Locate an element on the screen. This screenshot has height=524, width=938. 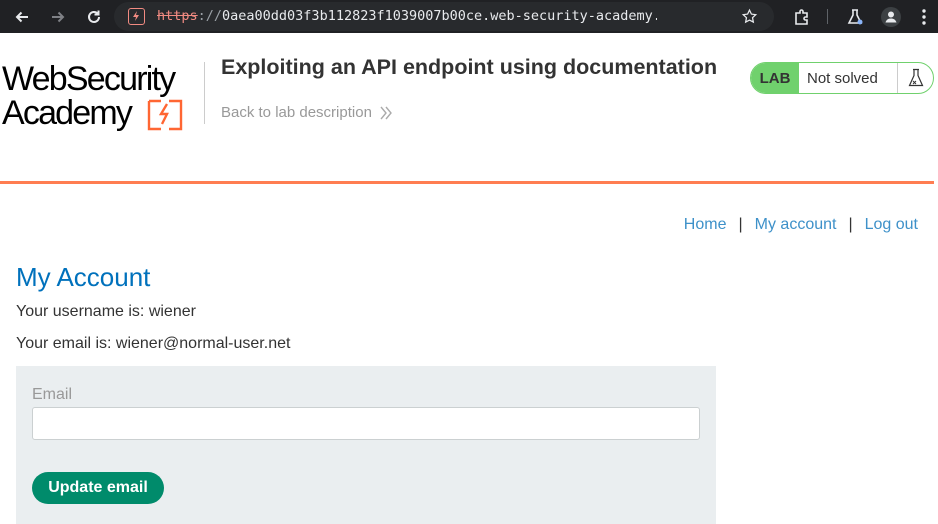
nav-my-account-link: My account is located at coordinates (796, 225).